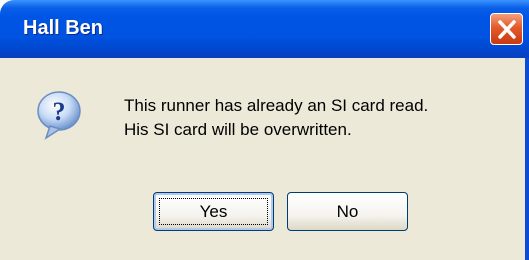 The image size is (529, 260). I want to click on focus-rectangle, so click(213, 211).